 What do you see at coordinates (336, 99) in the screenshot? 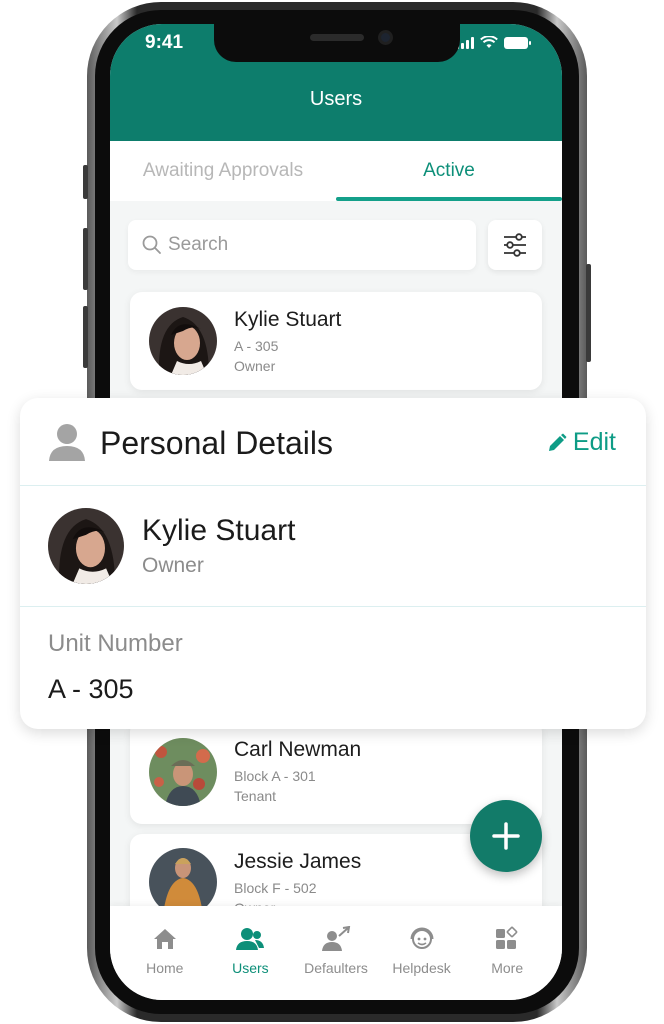
I see `page-title: Users` at bounding box center [336, 99].